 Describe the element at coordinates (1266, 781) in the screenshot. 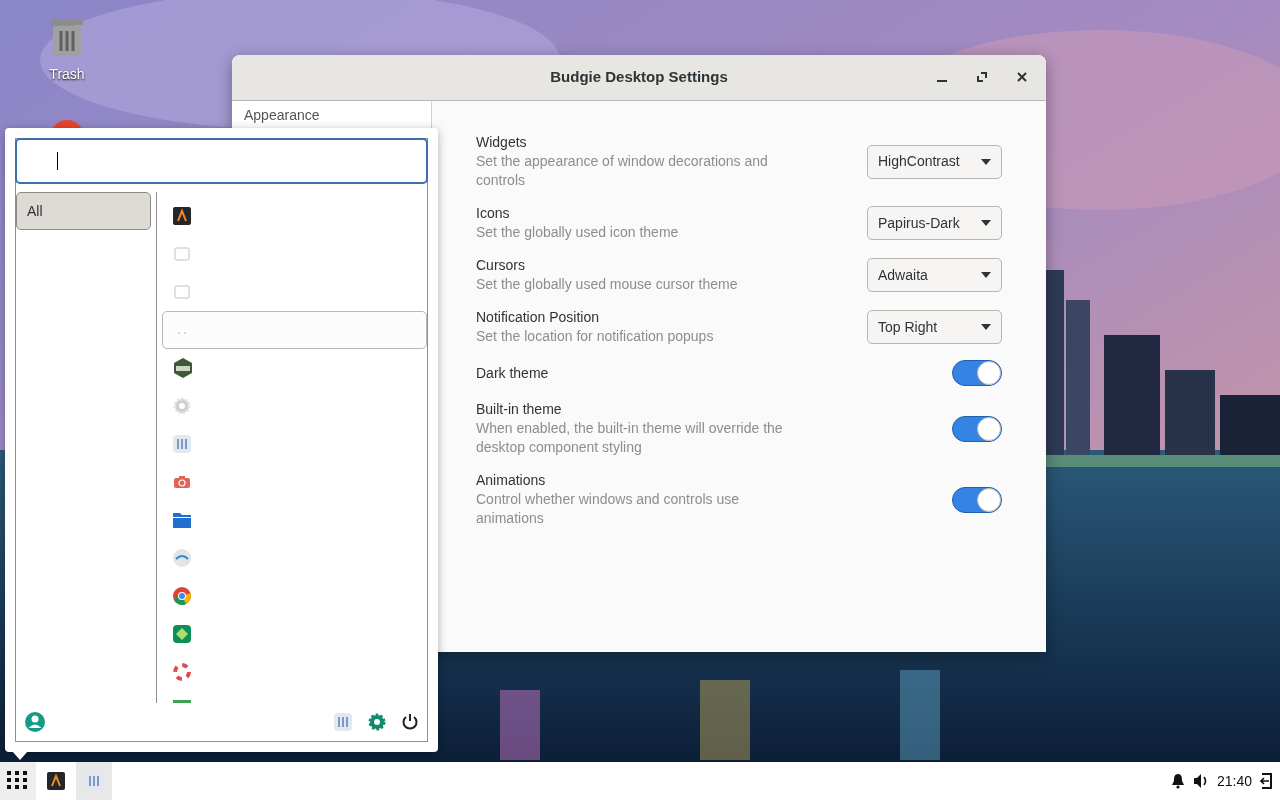

I see `logout-icon` at that location.